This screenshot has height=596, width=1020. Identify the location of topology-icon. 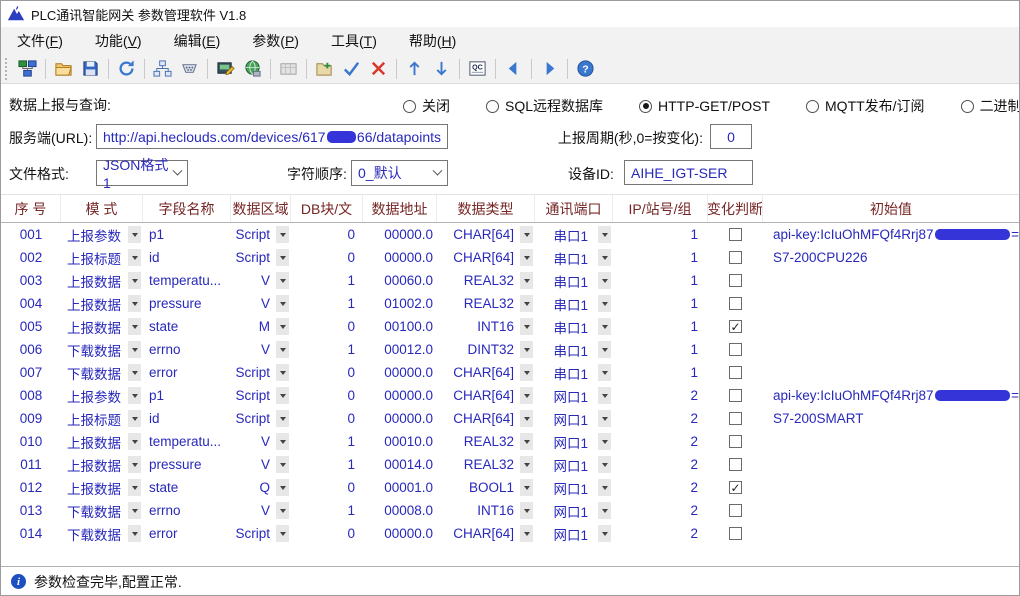
(162, 68).